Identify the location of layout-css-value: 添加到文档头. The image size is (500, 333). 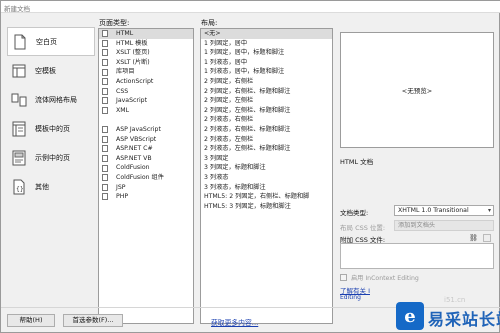
(417, 225).